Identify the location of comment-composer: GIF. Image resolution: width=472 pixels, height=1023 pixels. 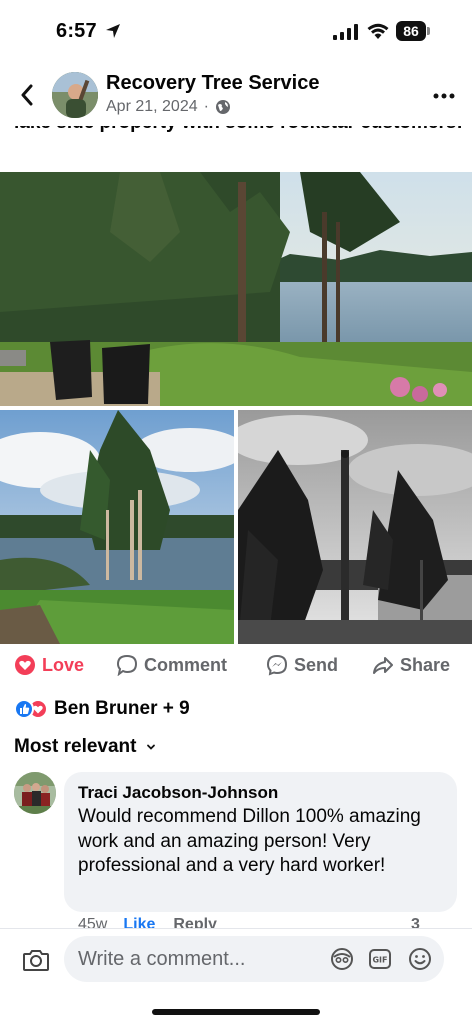
(254, 959).